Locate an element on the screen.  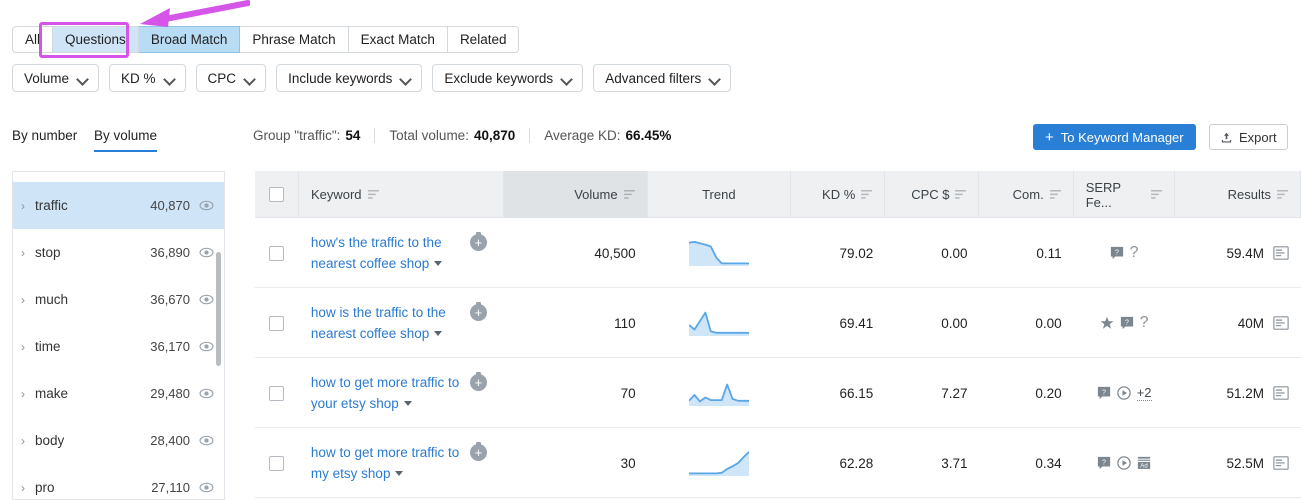
filter-cpc: CPC is located at coordinates (231, 78).